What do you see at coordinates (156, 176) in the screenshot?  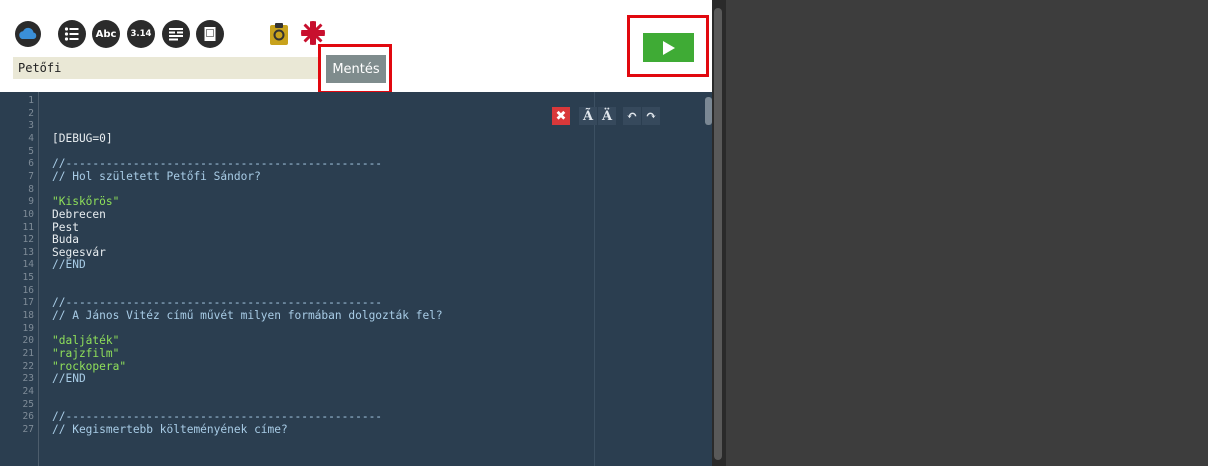 I see `code-line: // Hol született Petőfi Sándor?` at bounding box center [156, 176].